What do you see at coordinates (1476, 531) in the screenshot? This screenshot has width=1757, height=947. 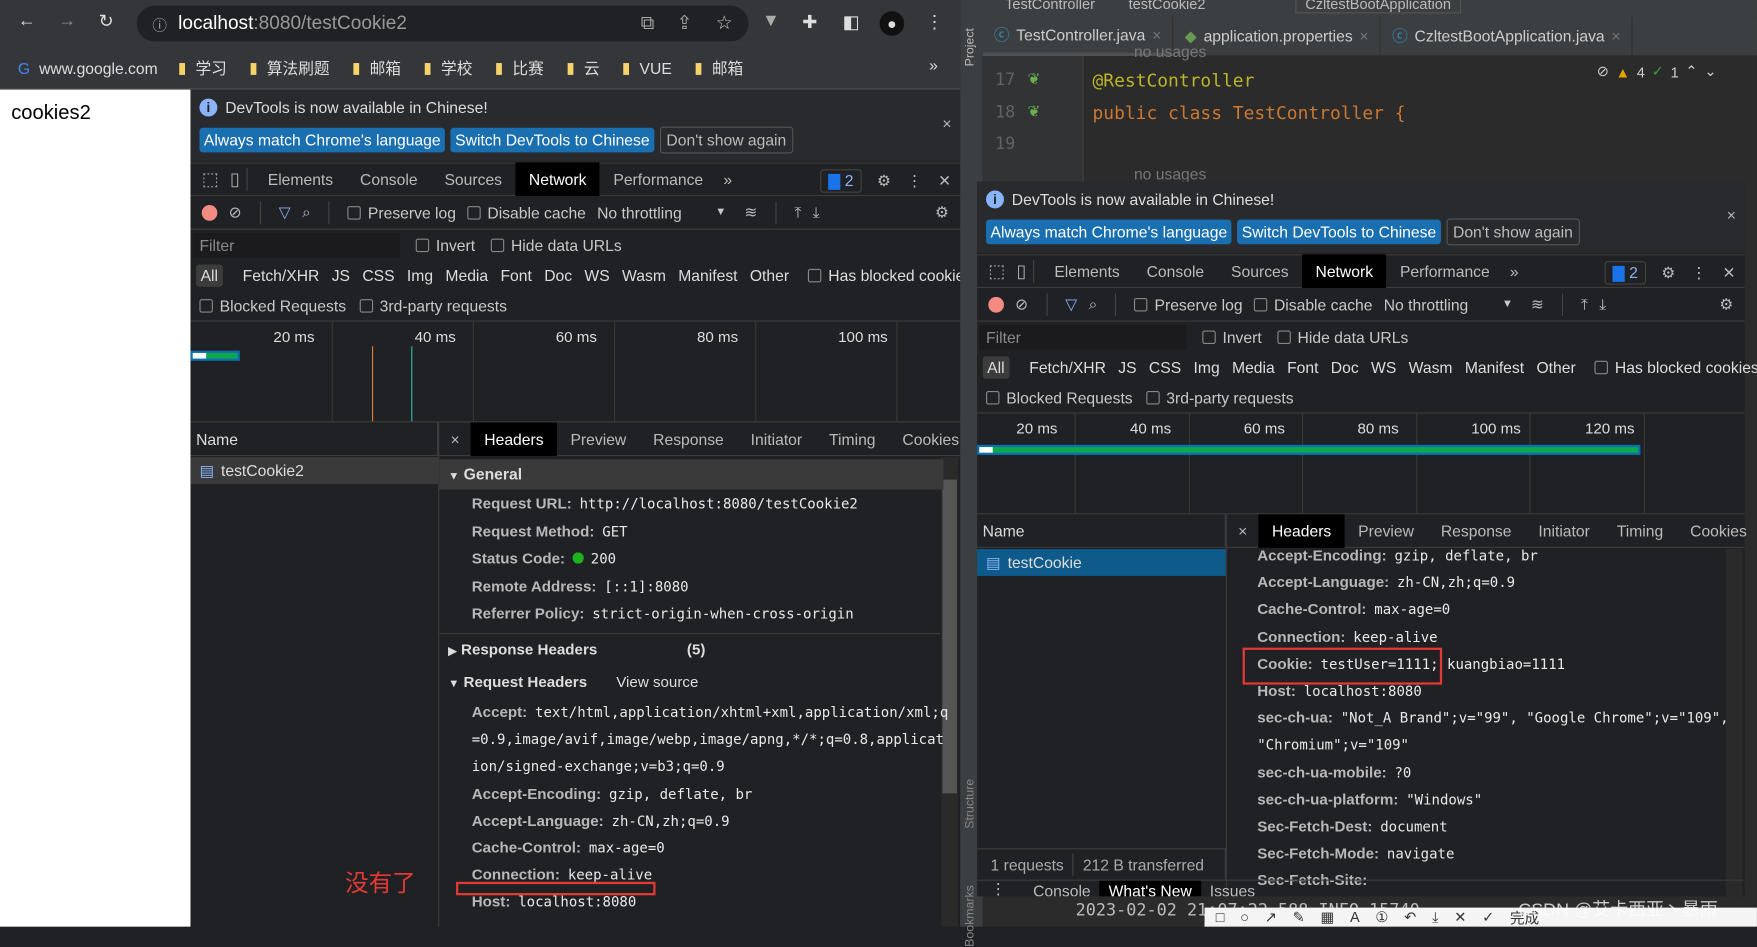 I see `detail-tab-response: Response` at bounding box center [1476, 531].